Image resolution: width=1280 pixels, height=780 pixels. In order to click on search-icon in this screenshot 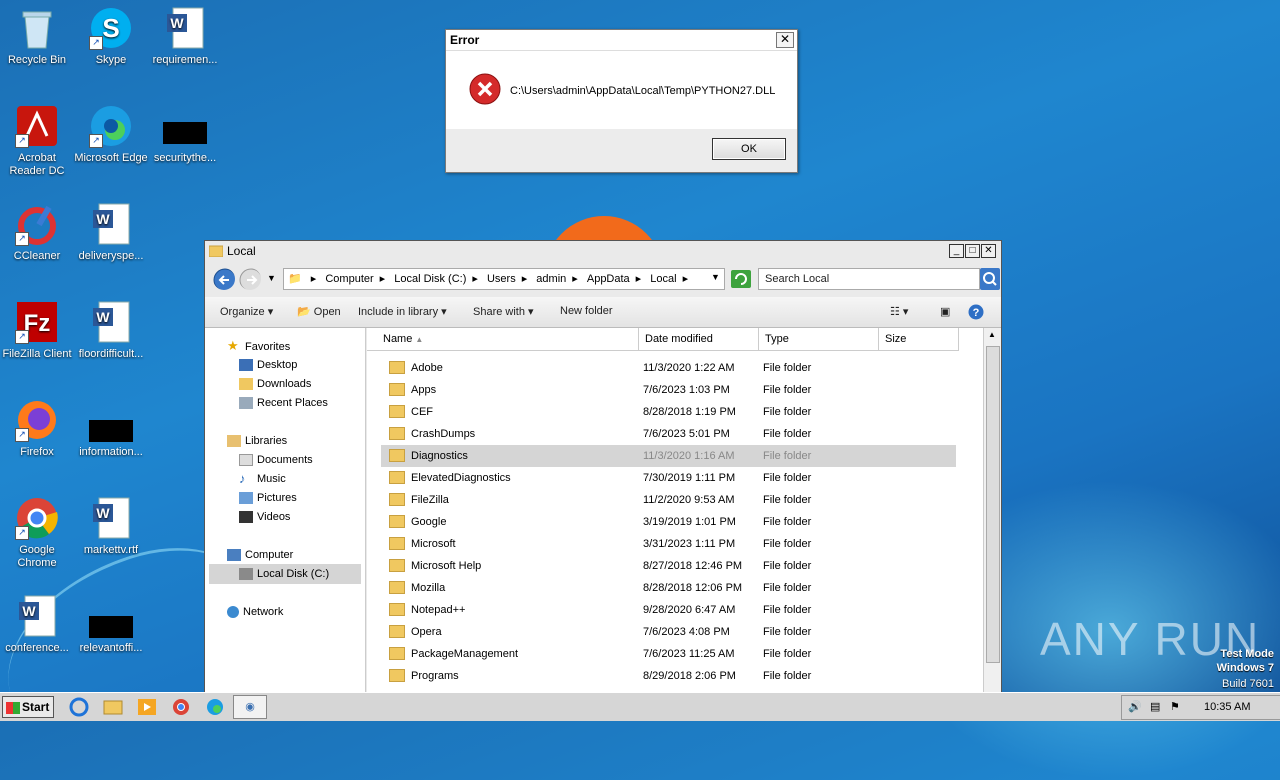, I will do `click(990, 279)`.